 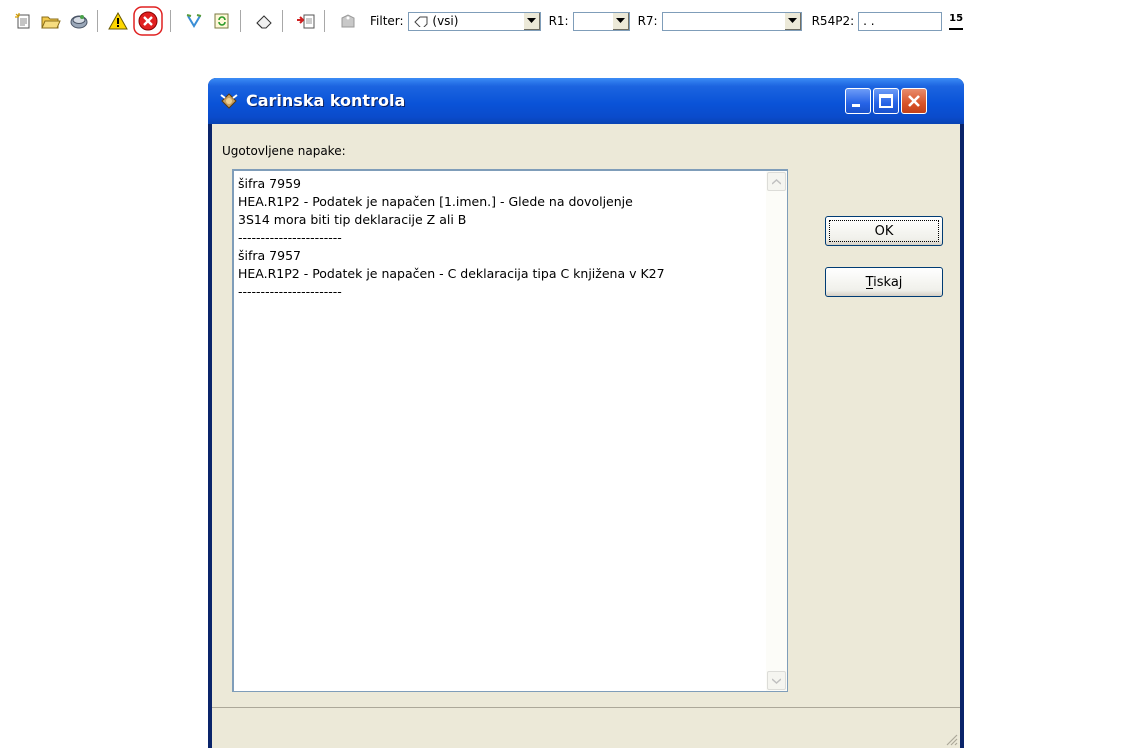 I want to click on scroll-down-button, so click(x=776, y=680).